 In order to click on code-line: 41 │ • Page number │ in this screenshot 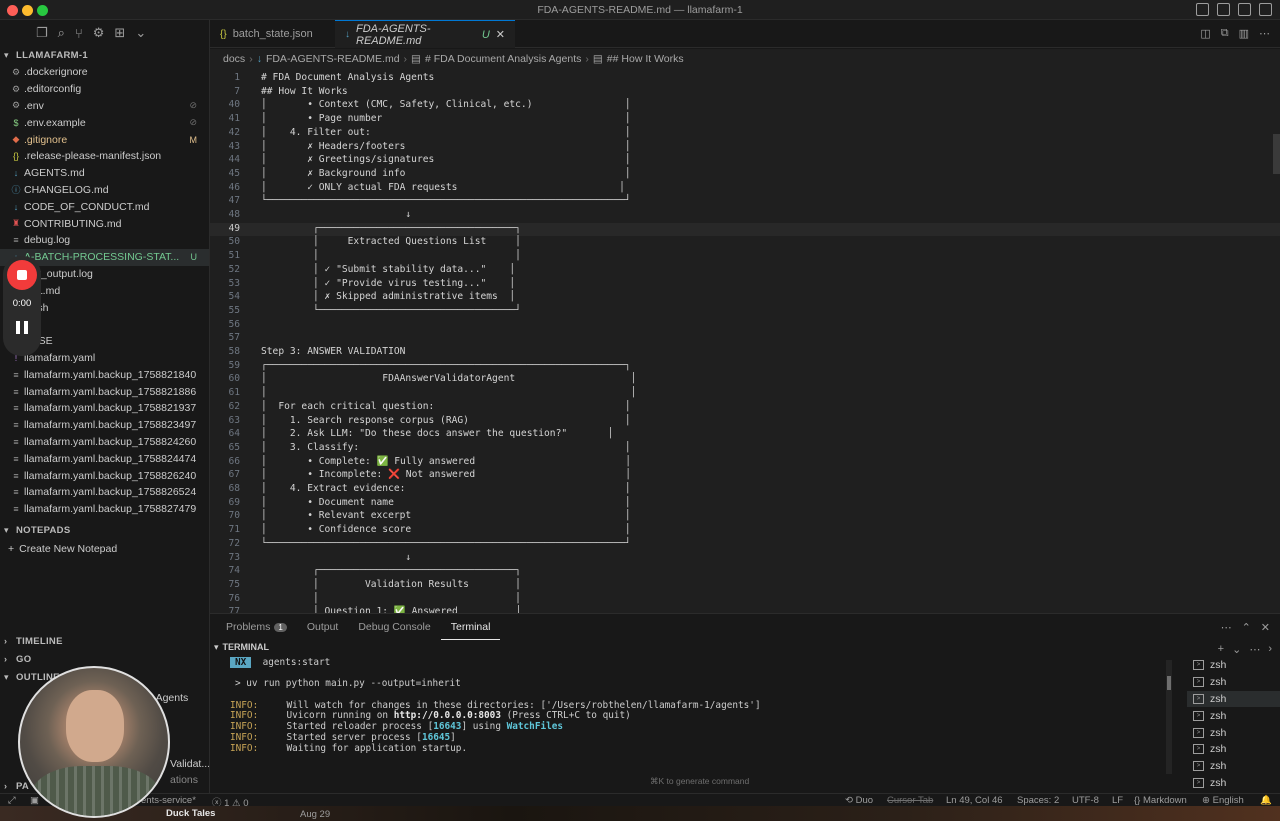, I will do `click(745, 120)`.